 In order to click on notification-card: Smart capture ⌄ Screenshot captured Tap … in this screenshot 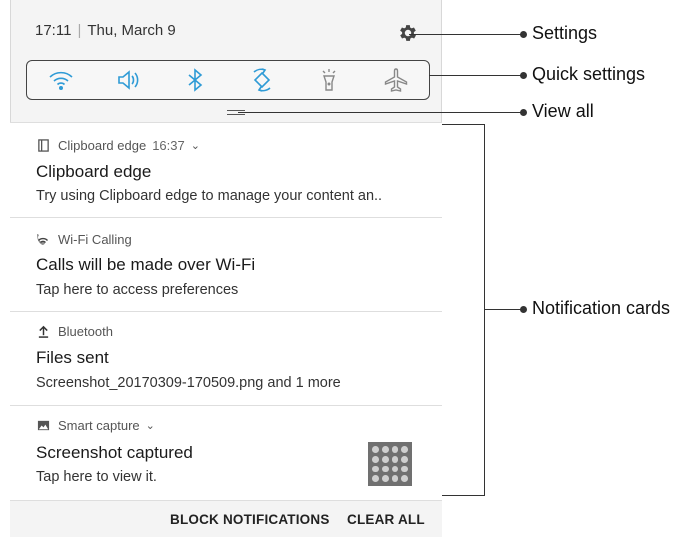, I will do `click(226, 452)`.